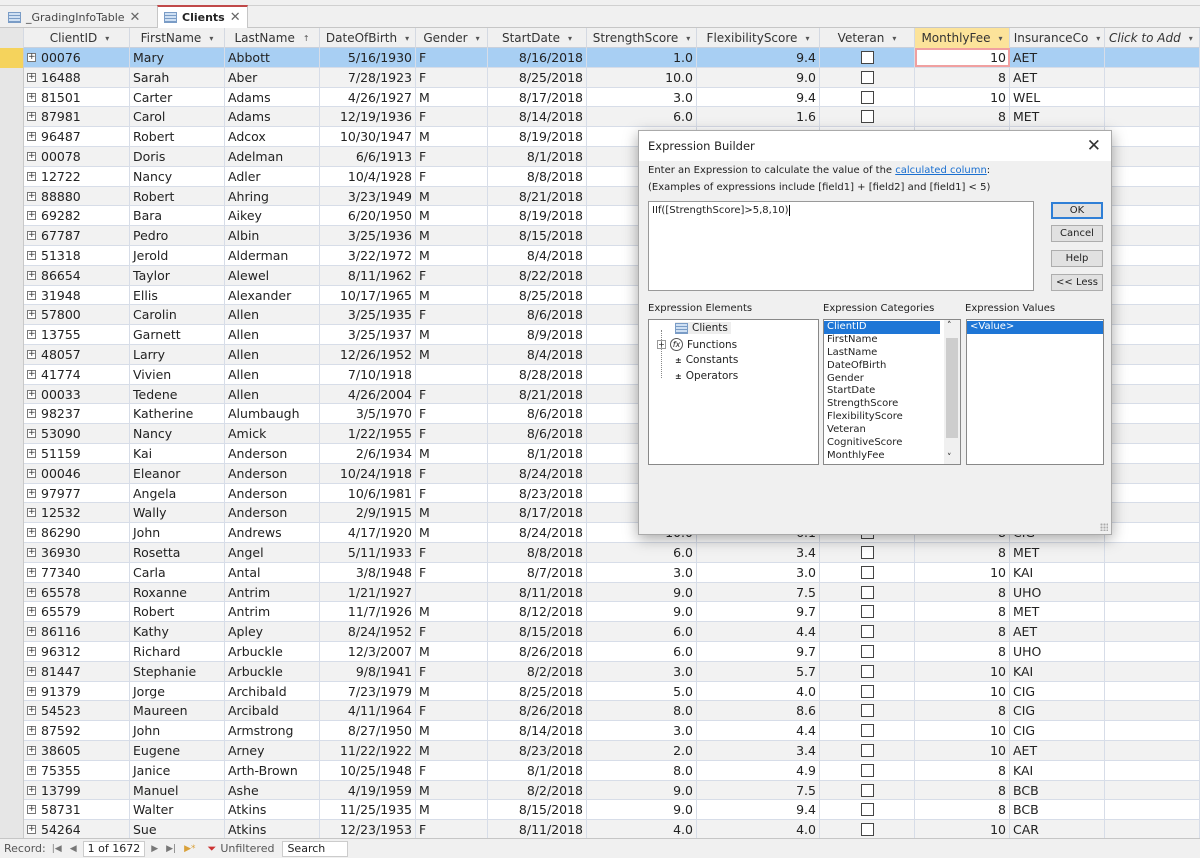 This screenshot has height=858, width=1200. Describe the element at coordinates (84, 236) in the screenshot. I see `cell-client-id: 67787` at that location.